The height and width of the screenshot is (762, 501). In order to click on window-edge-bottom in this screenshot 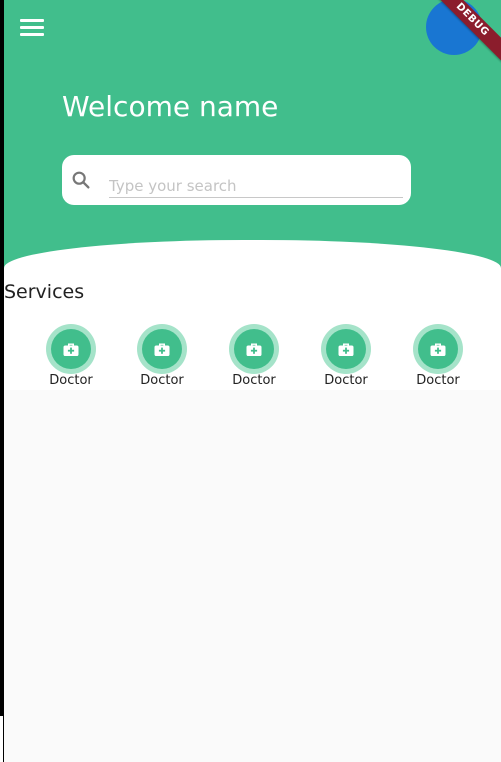, I will do `click(1, 739)`.